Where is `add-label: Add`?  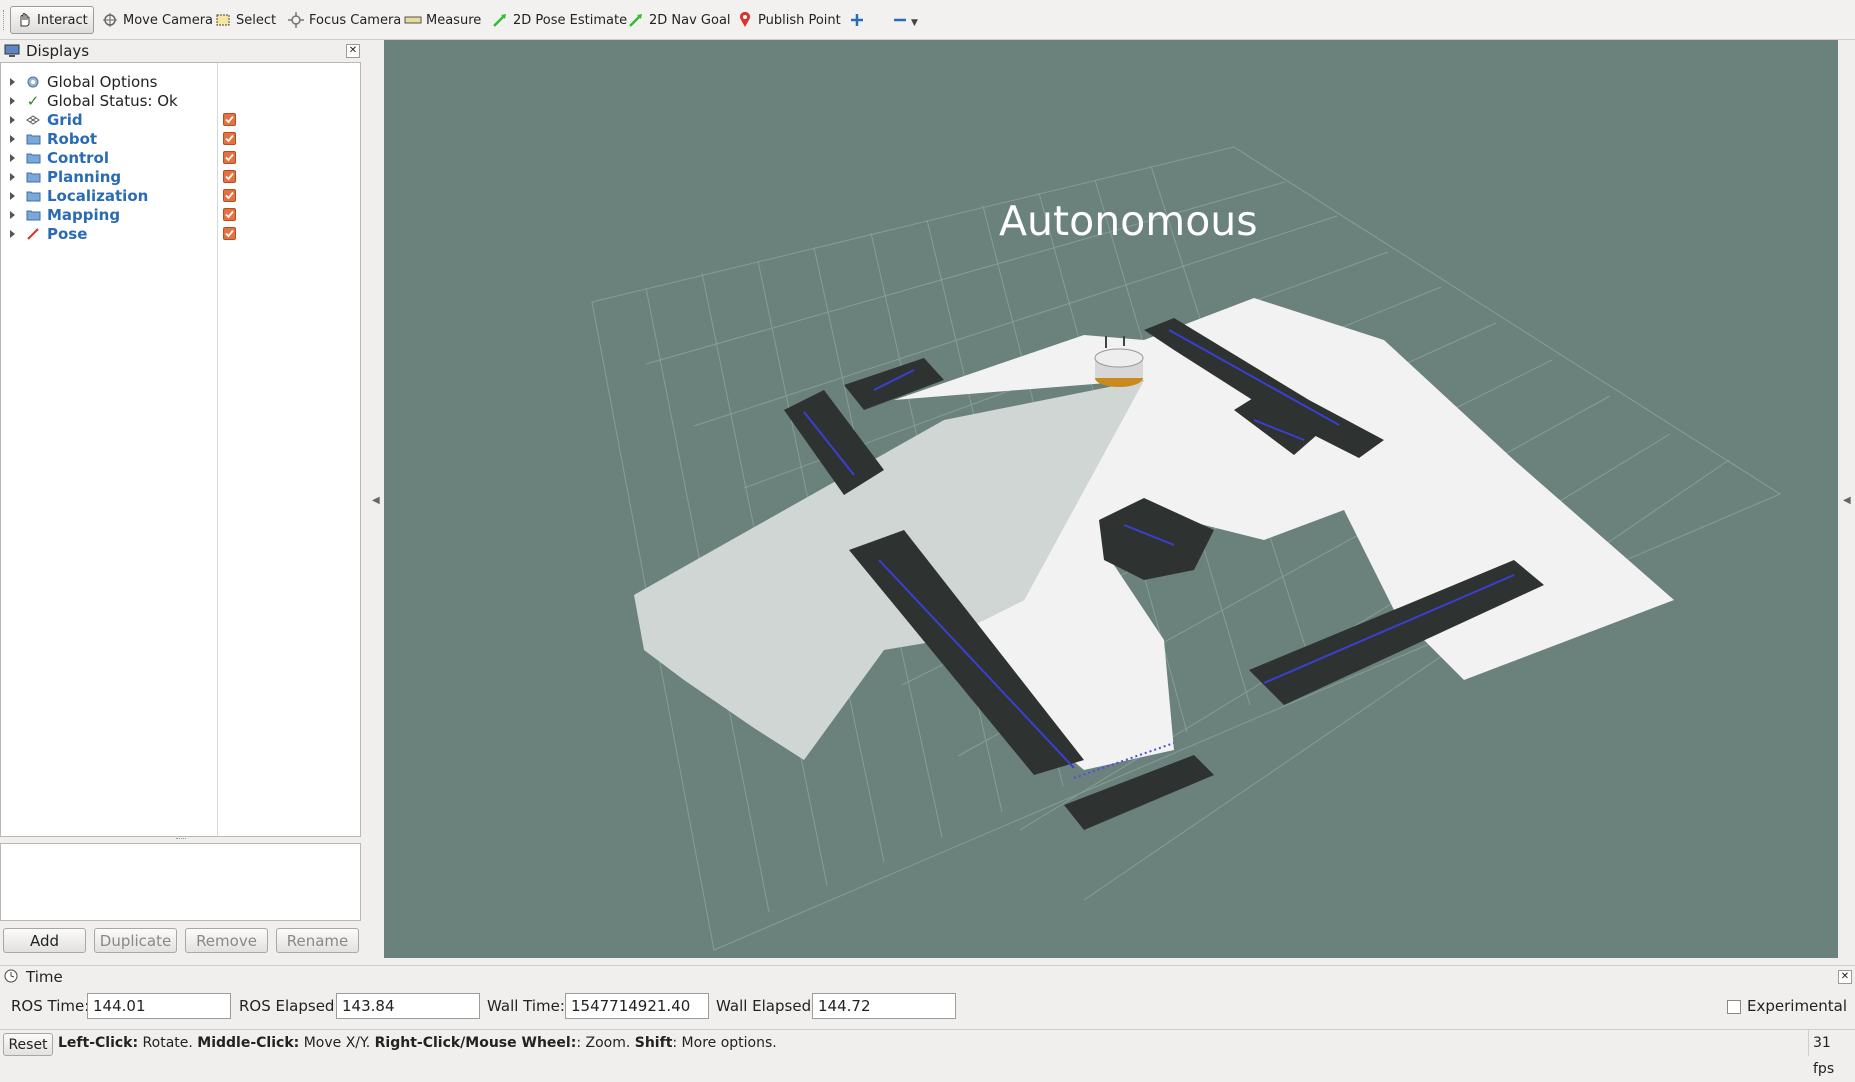
add-label: Add is located at coordinates (44, 940).